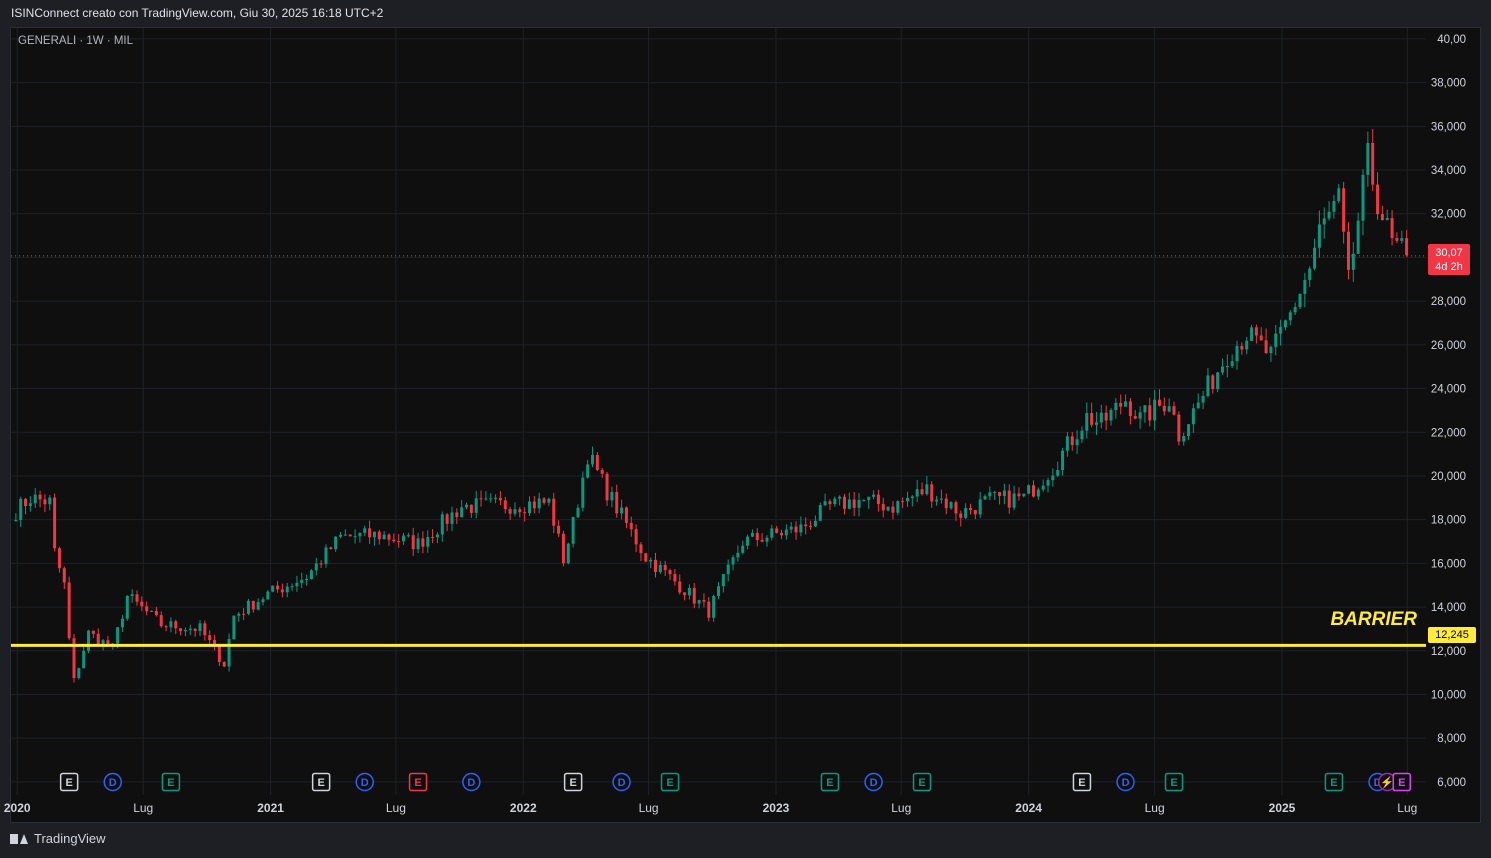 Image resolution: width=1491 pixels, height=858 pixels. What do you see at coordinates (1448, 608) in the screenshot?
I see `y-tick-label: 14,000` at bounding box center [1448, 608].